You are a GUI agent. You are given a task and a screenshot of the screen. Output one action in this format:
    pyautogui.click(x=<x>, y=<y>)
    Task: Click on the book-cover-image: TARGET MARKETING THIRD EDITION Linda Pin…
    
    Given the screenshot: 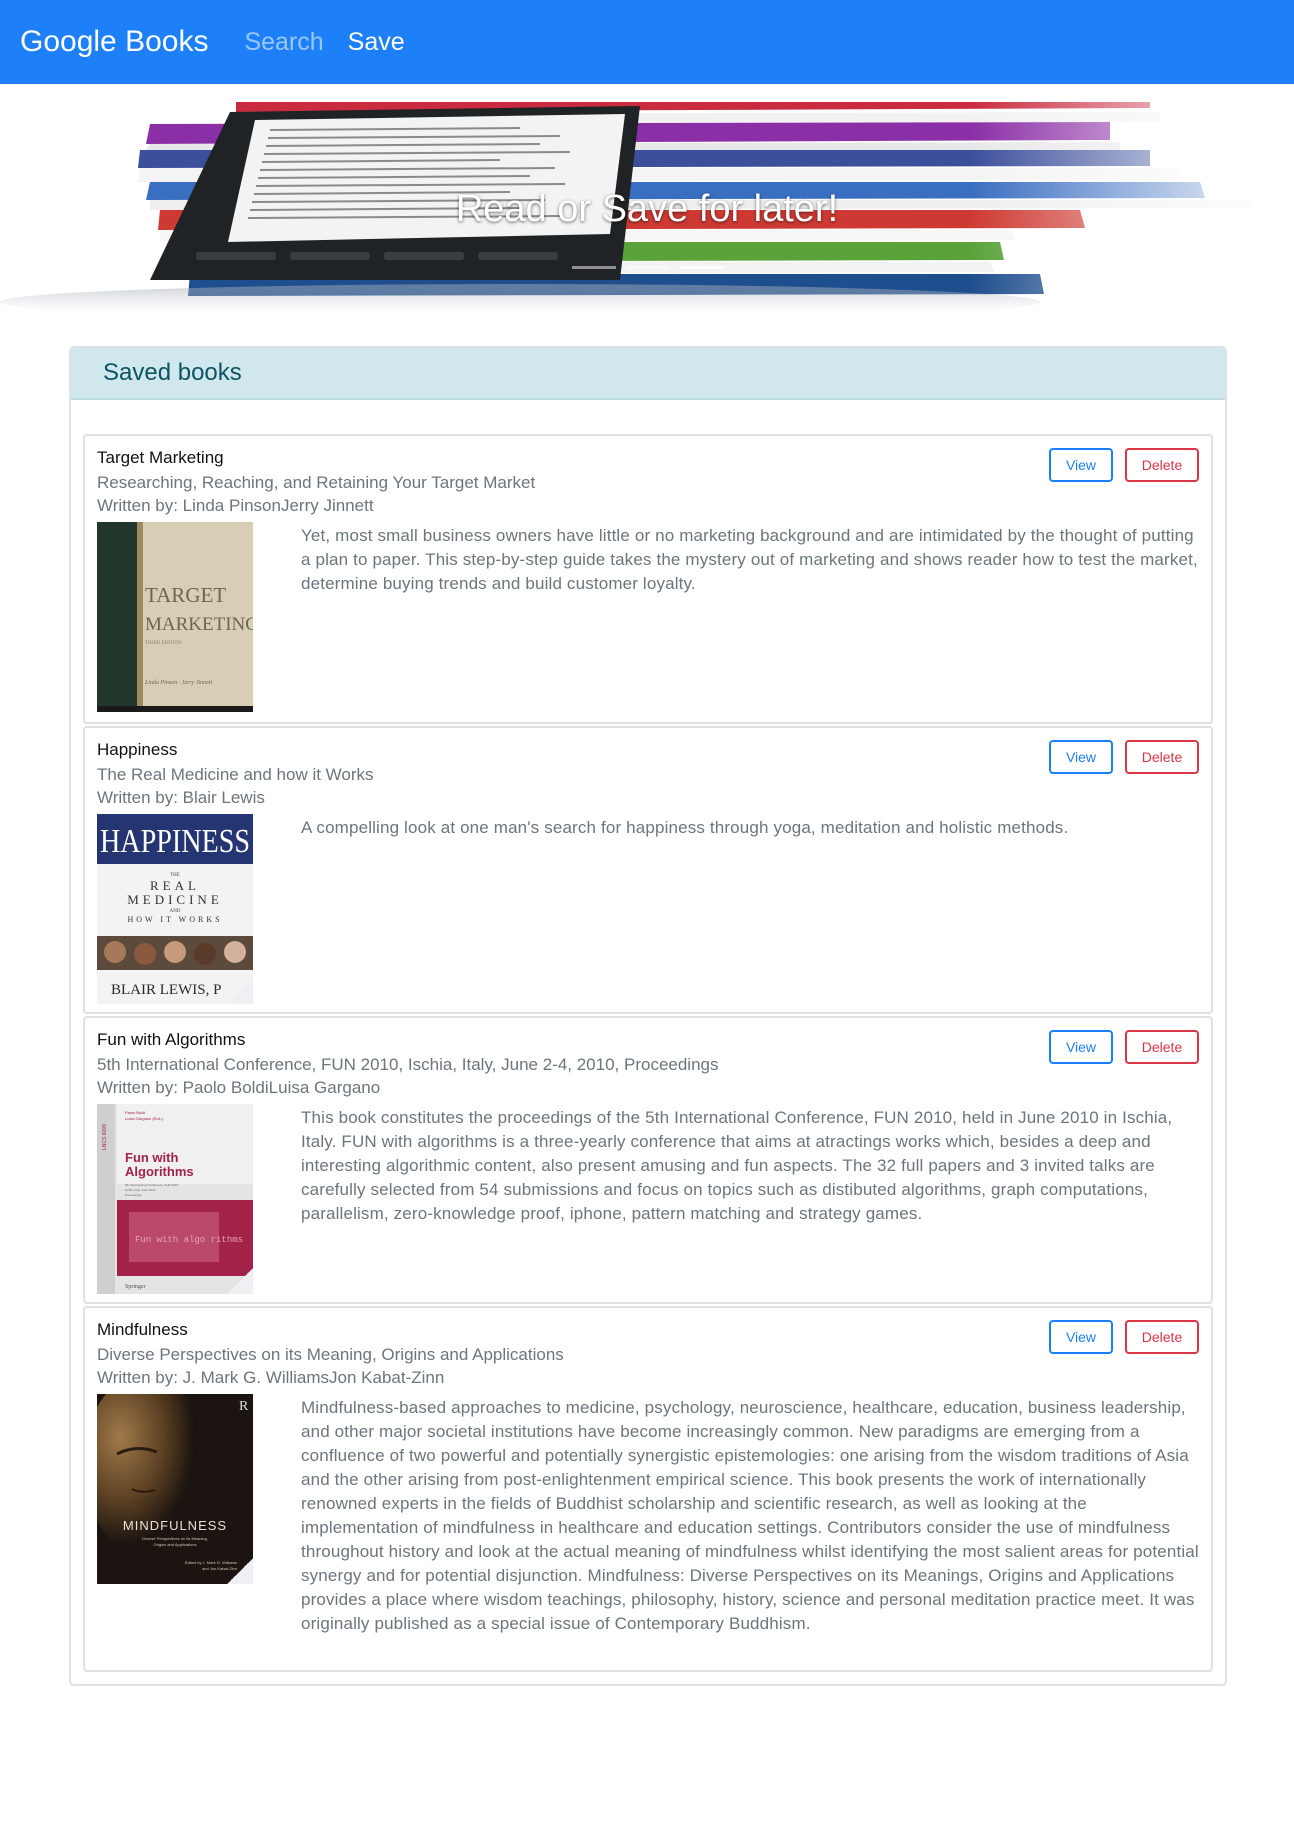 What is the action you would take?
    pyautogui.click(x=175, y=617)
    